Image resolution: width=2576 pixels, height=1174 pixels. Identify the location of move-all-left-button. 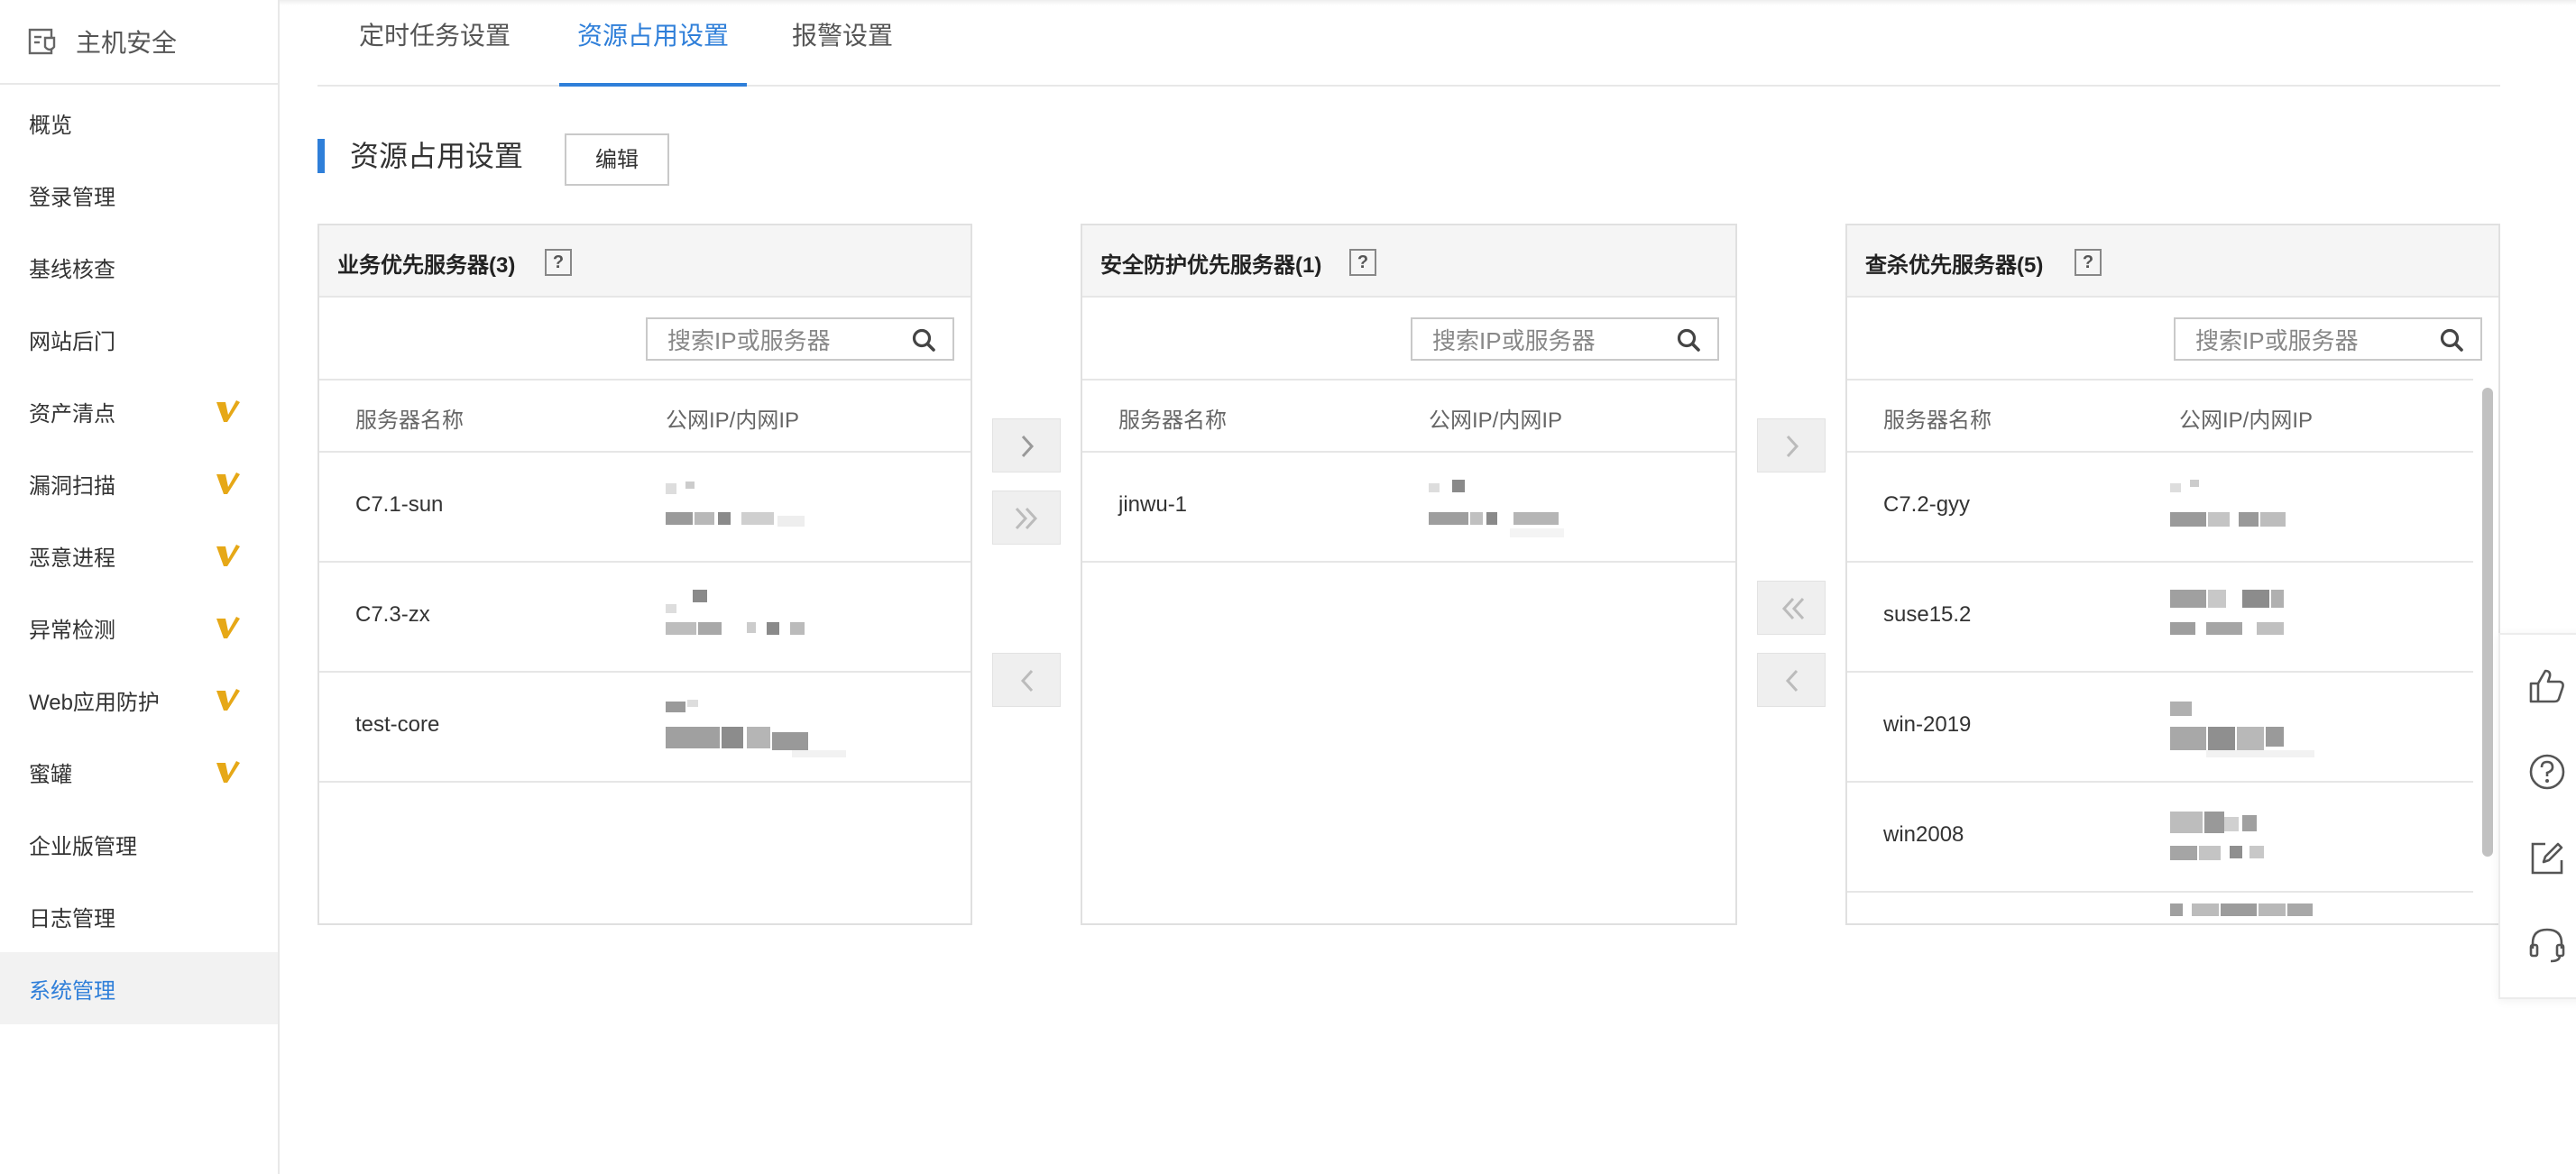
(1791, 608).